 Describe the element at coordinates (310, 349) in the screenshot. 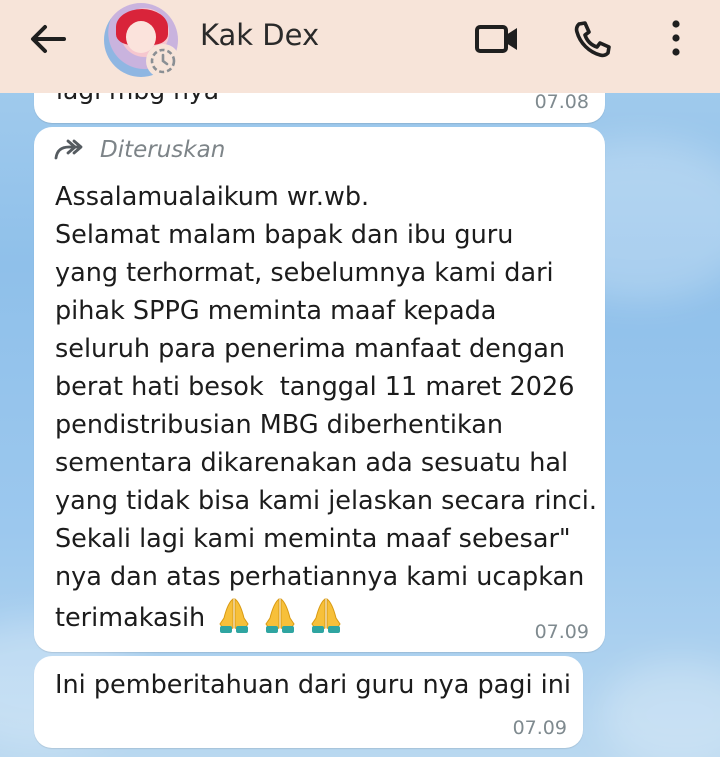

I see `message-line: seluruh para penerima manfaat dengan` at that location.